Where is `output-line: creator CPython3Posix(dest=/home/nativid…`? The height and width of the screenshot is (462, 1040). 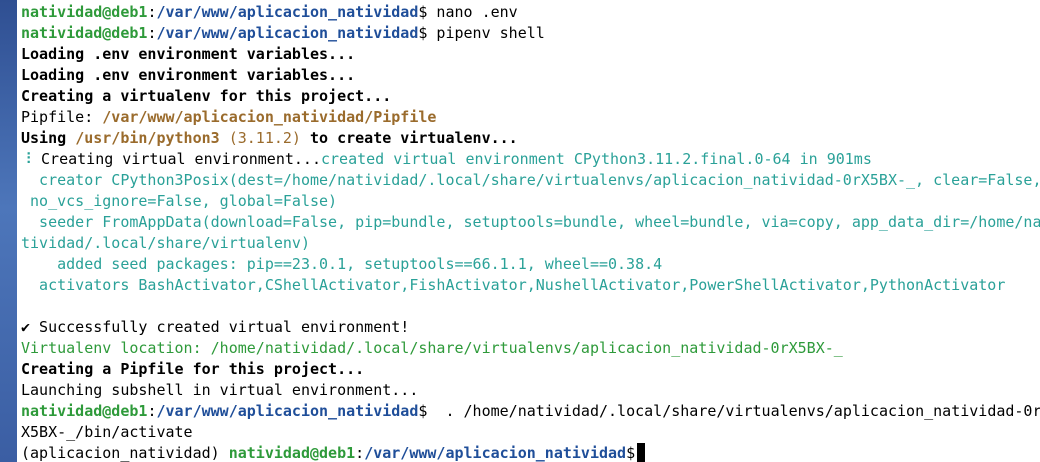
output-line: creator CPython3Posix(dest=/home/nativid… is located at coordinates (530, 180).